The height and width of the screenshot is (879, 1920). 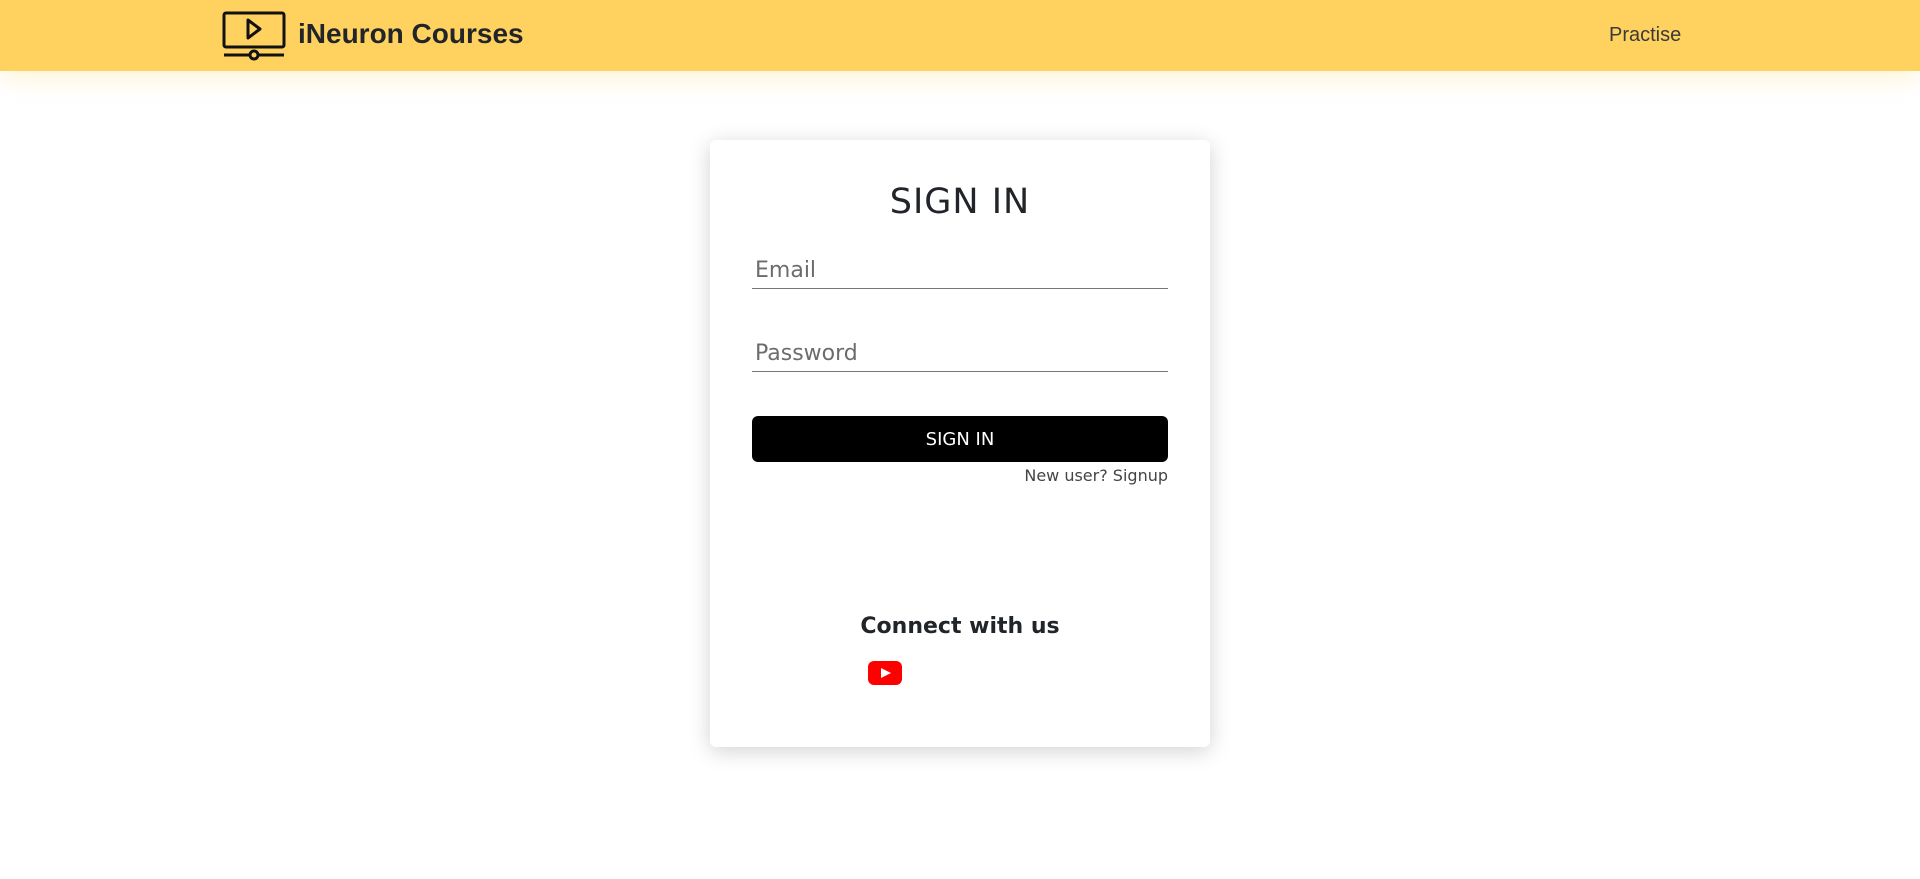 What do you see at coordinates (960, 35) in the screenshot?
I see `top-navbar: iNeuron Courses Practise` at bounding box center [960, 35].